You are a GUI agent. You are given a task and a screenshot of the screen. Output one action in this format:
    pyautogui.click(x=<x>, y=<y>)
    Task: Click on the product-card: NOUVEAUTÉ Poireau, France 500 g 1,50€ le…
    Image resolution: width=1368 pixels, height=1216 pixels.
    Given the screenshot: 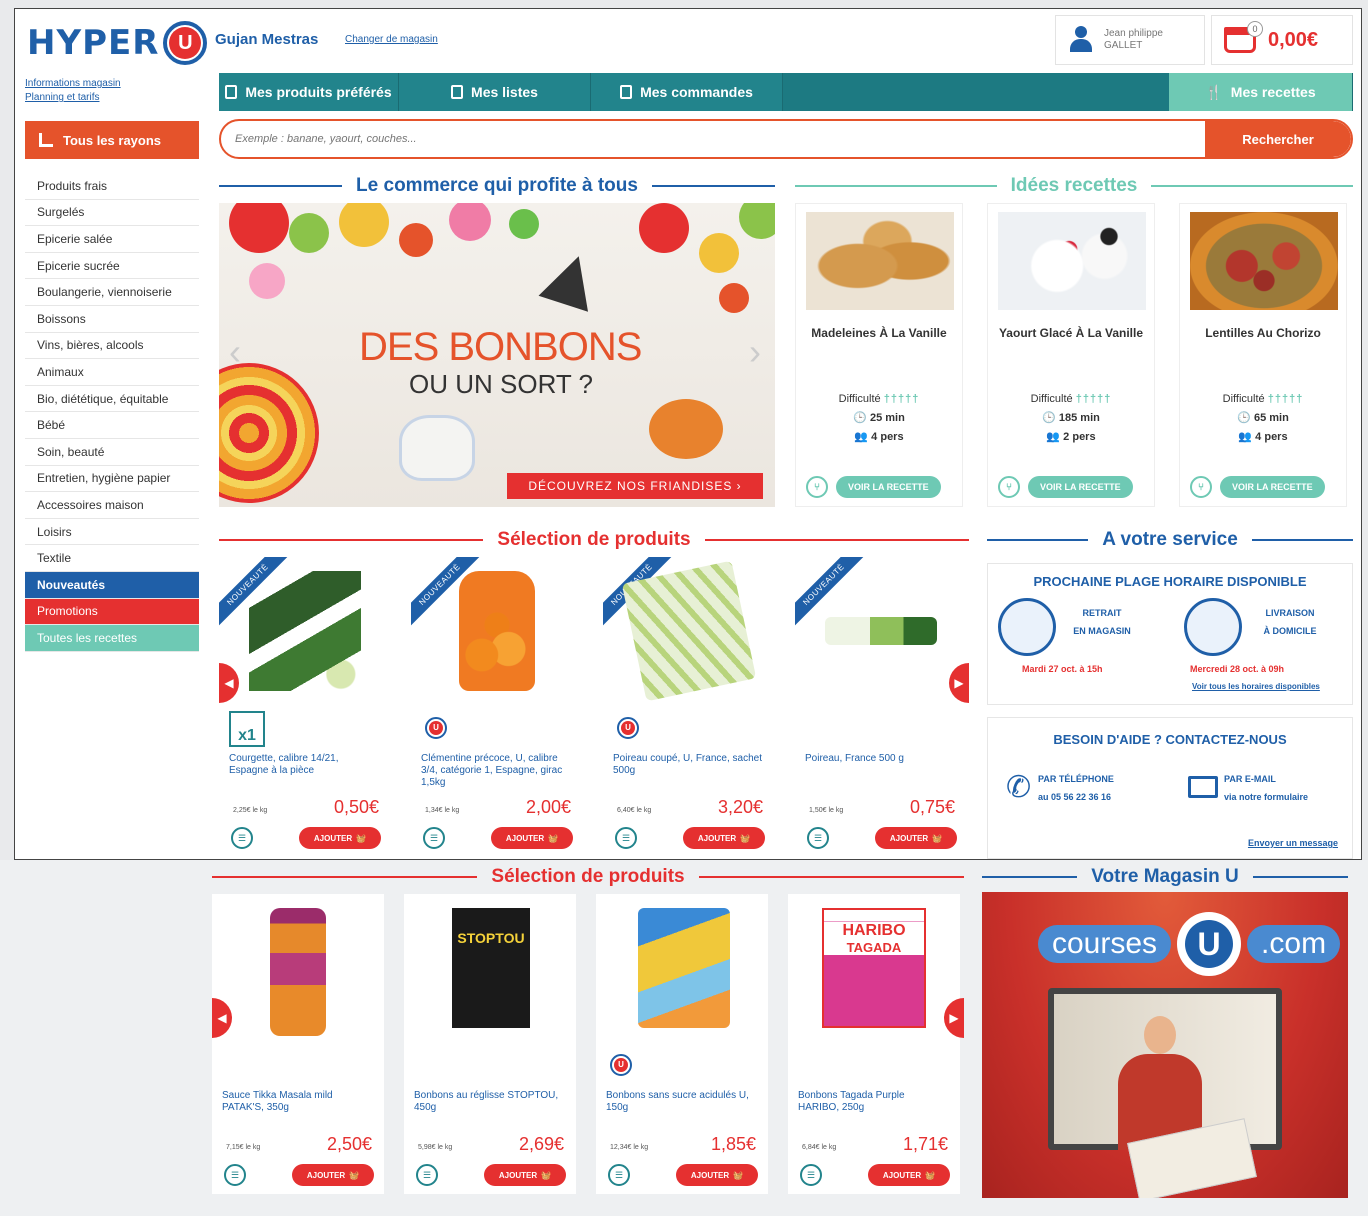 What is the action you would take?
    pyautogui.click(x=881, y=707)
    